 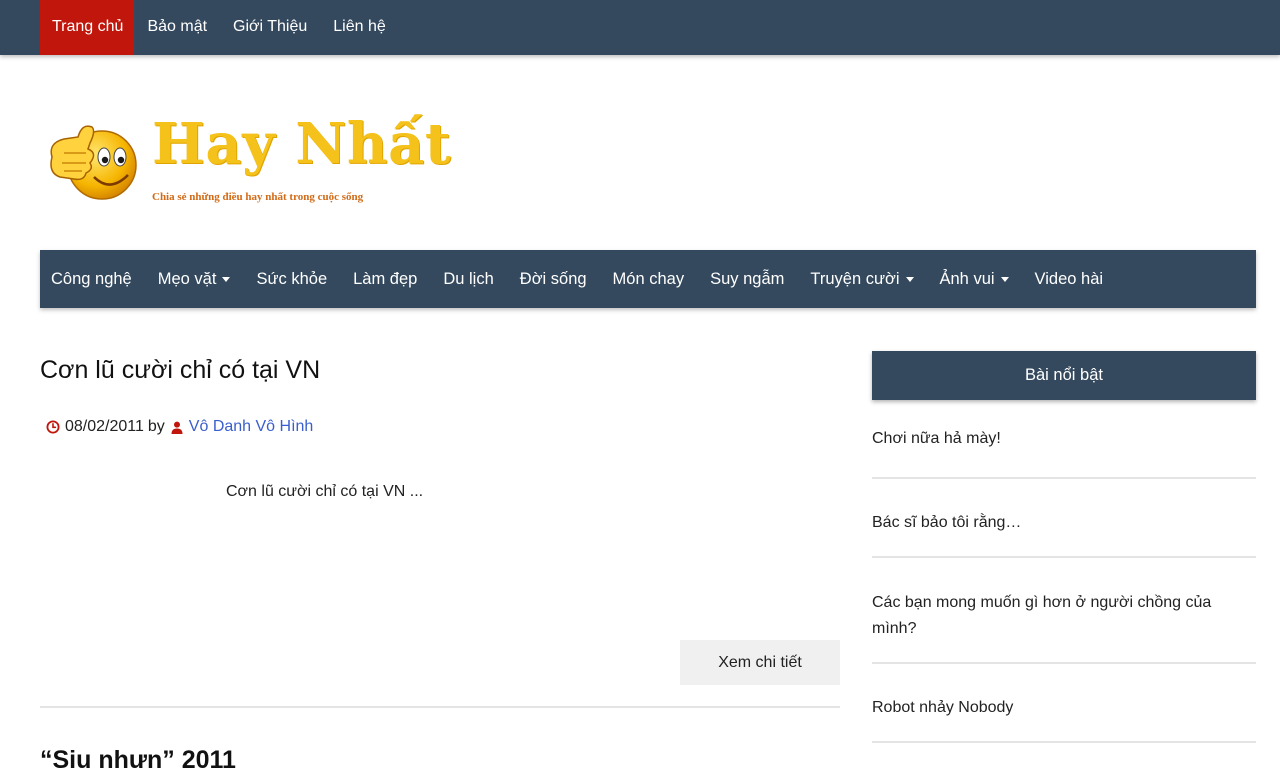 What do you see at coordinates (1064, 708) in the screenshot?
I see `featured-post-link: Robot nhảy Nobody` at bounding box center [1064, 708].